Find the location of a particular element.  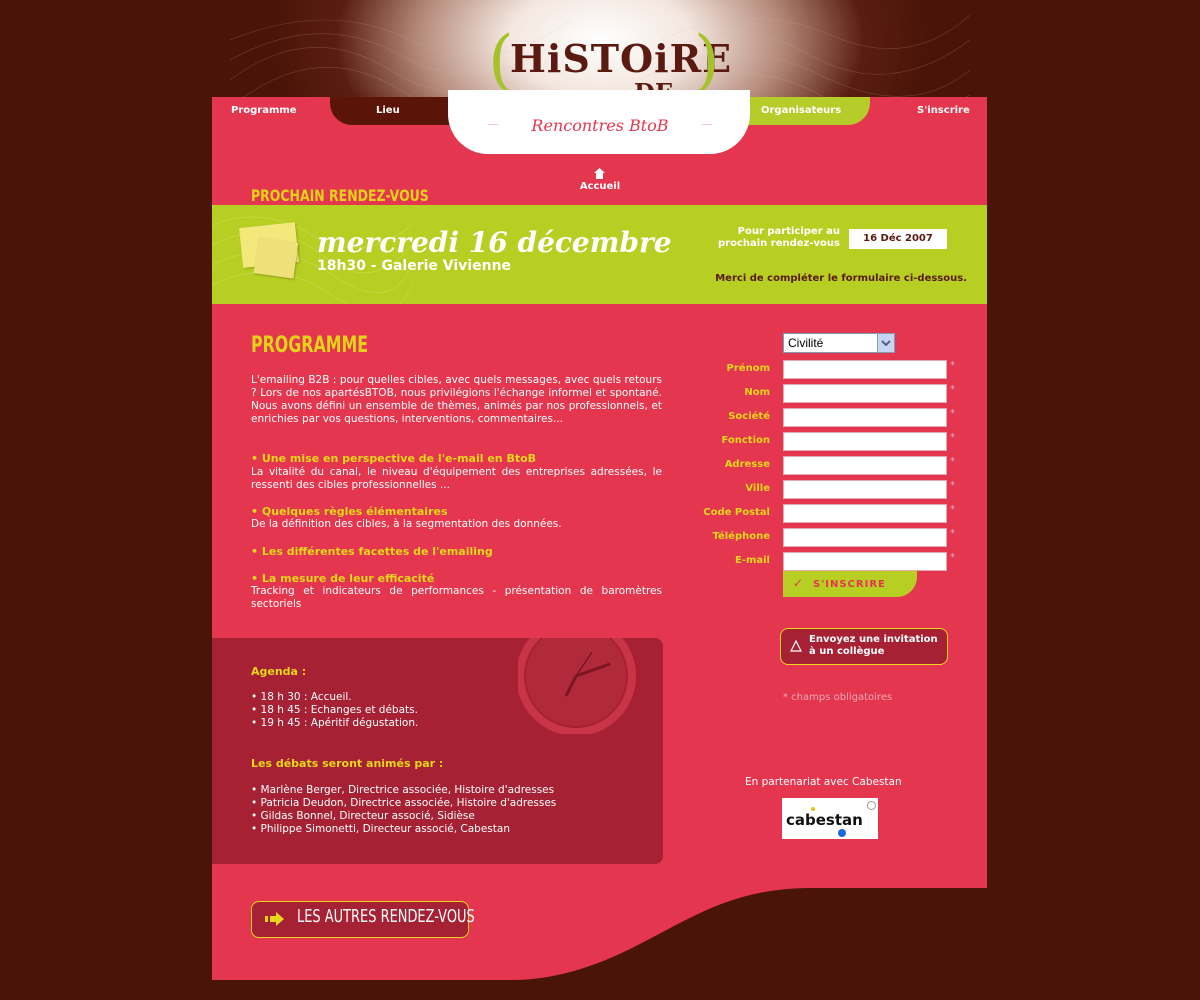

nav-programme: Programme is located at coordinates (264, 110).